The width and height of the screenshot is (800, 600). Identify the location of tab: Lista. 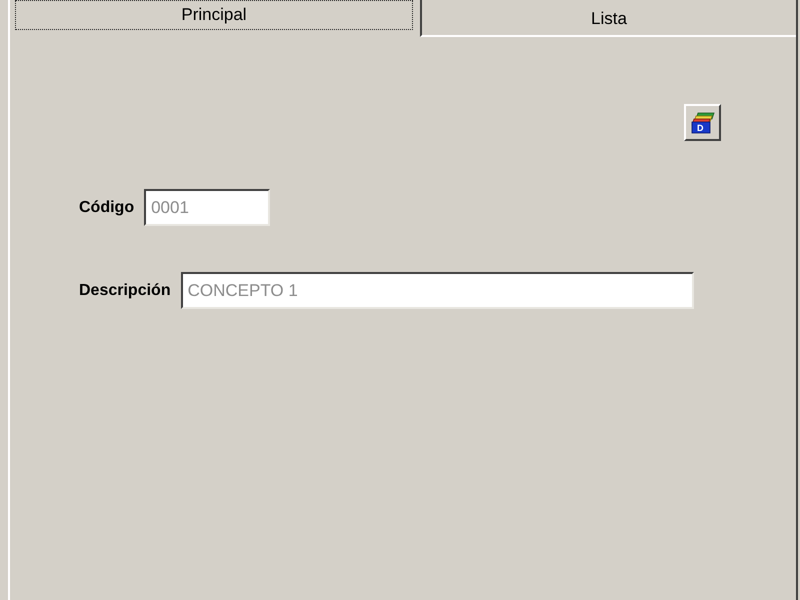
(608, 18).